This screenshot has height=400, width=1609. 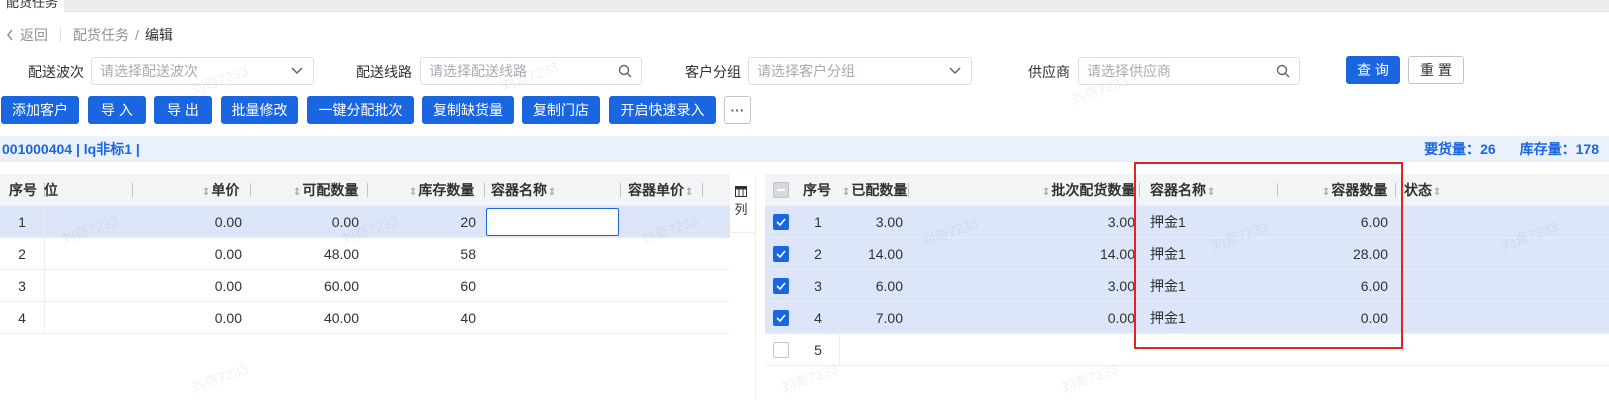 I want to click on right-table-header: 序号 ⇕已配数量 ⇕批次配货数量 容器名称⇕ ⇕容器数量 状态⇕, so click(x=1187, y=190).